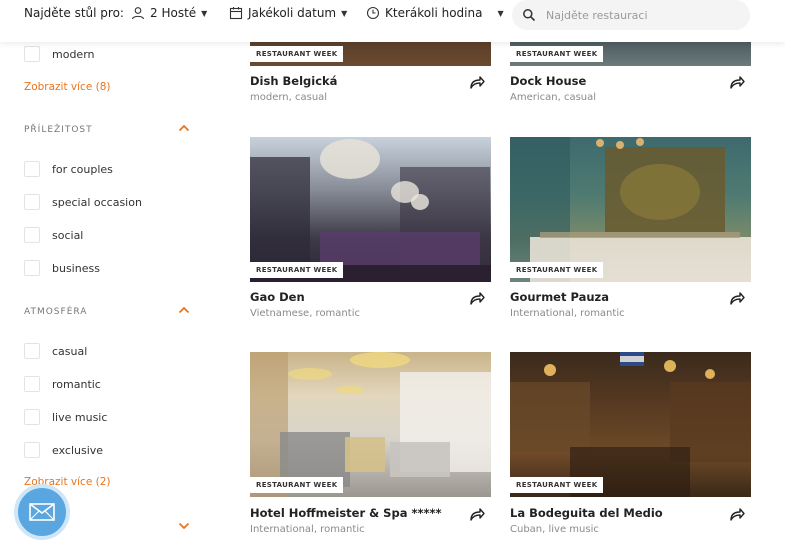 Image resolution: width=785 pixels, height=553 pixels. I want to click on filter-checkbox-modern: modern, so click(59, 54).